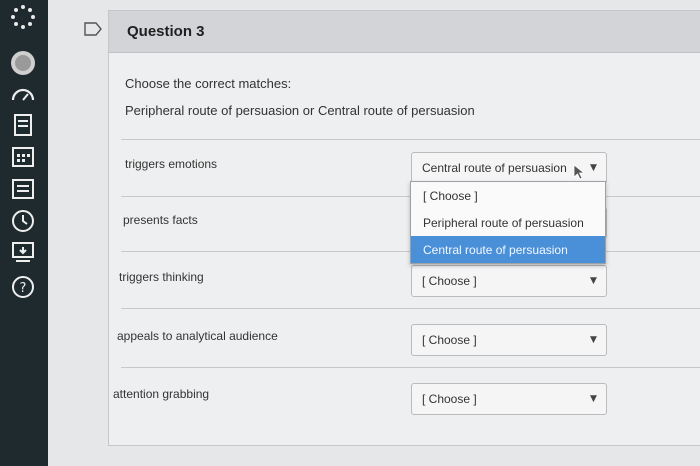 The height and width of the screenshot is (466, 700). I want to click on match-prompt-4: appeals to analytical audience, so click(197, 336).